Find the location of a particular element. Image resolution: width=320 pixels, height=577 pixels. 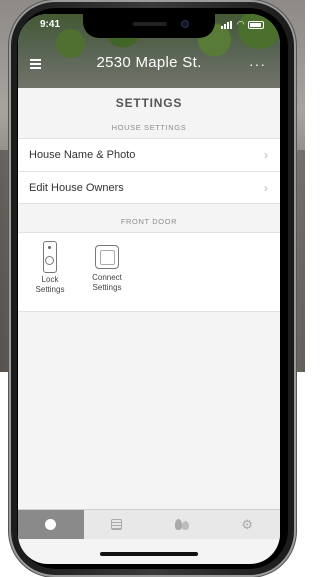

tile-connect-settings: Connect Settings is located at coordinates (107, 267).